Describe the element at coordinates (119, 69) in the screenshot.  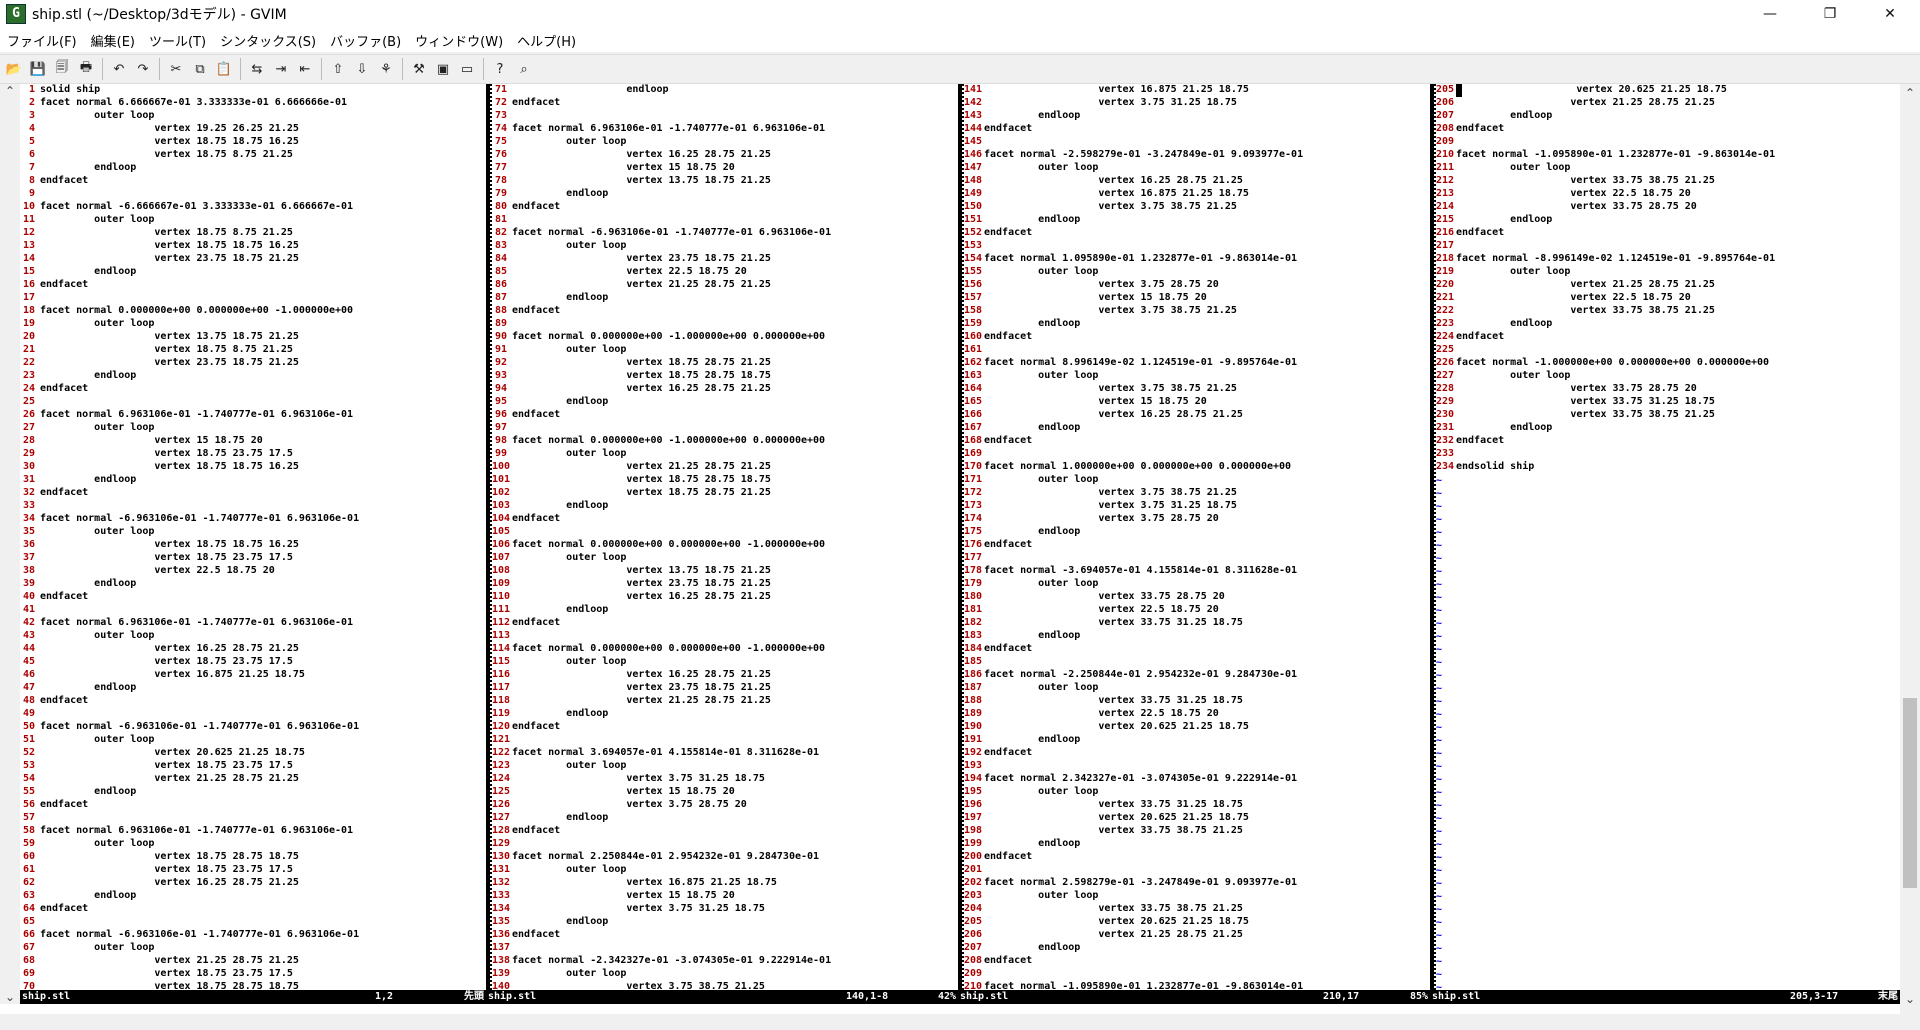
I see `undo-icon: ↶` at that location.